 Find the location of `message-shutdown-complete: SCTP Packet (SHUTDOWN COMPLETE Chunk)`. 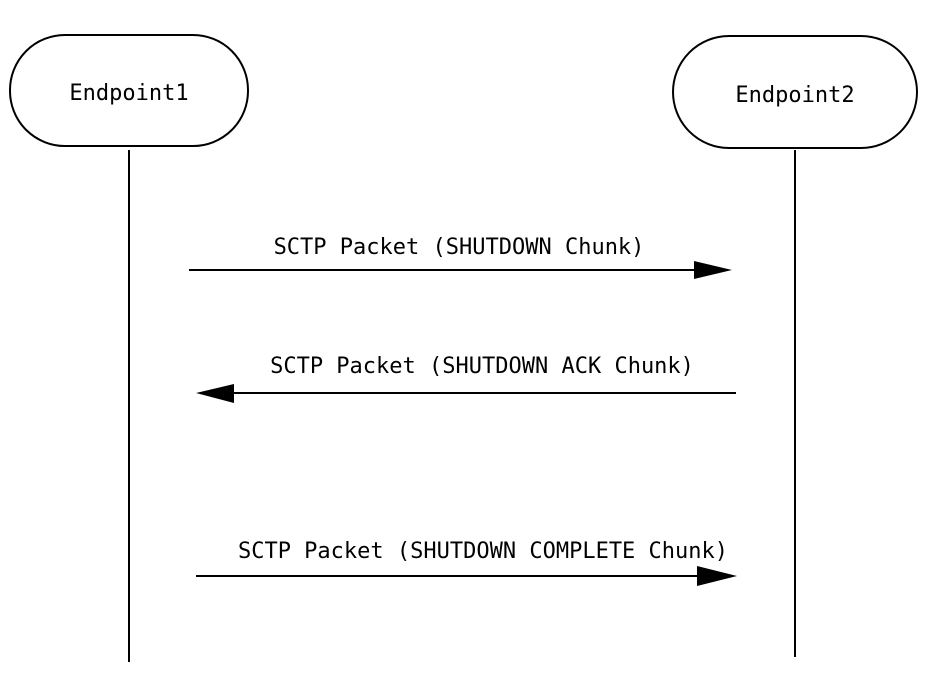

message-shutdown-complete: SCTP Packet (SHUTDOWN COMPLETE Chunk) is located at coordinates (466, 562).